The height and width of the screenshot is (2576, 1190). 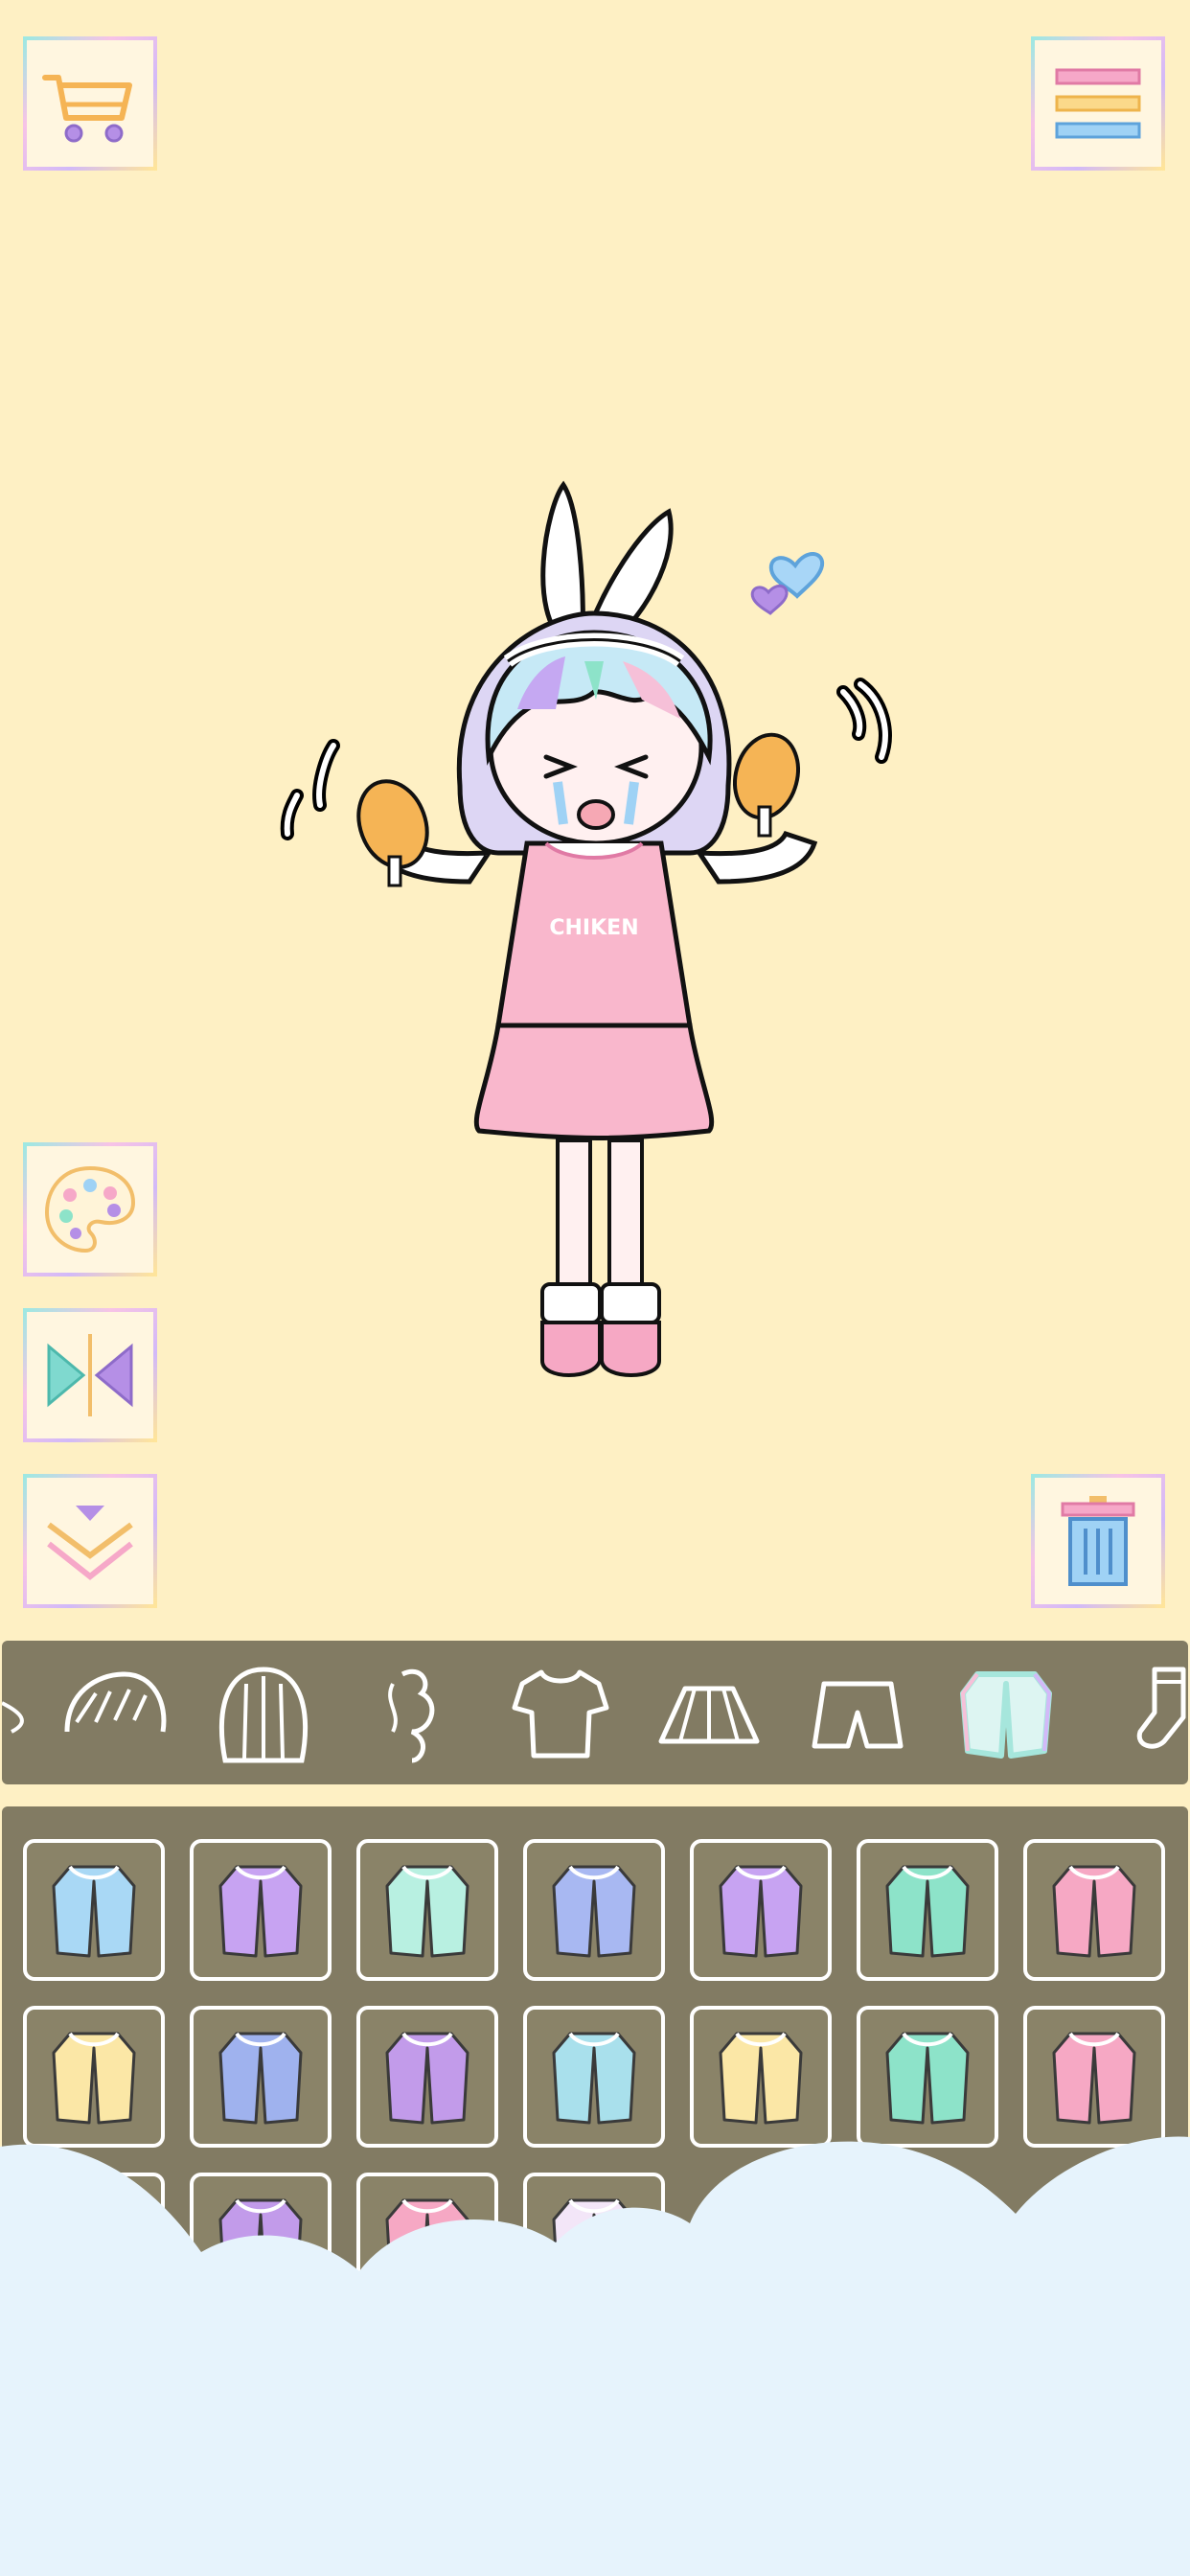 I want to click on heart-icon, so click(x=770, y=600).